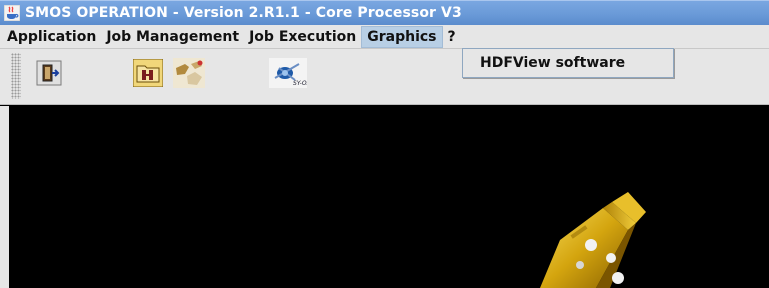  I want to click on svg-text: SY-OS, so click(300, 83).